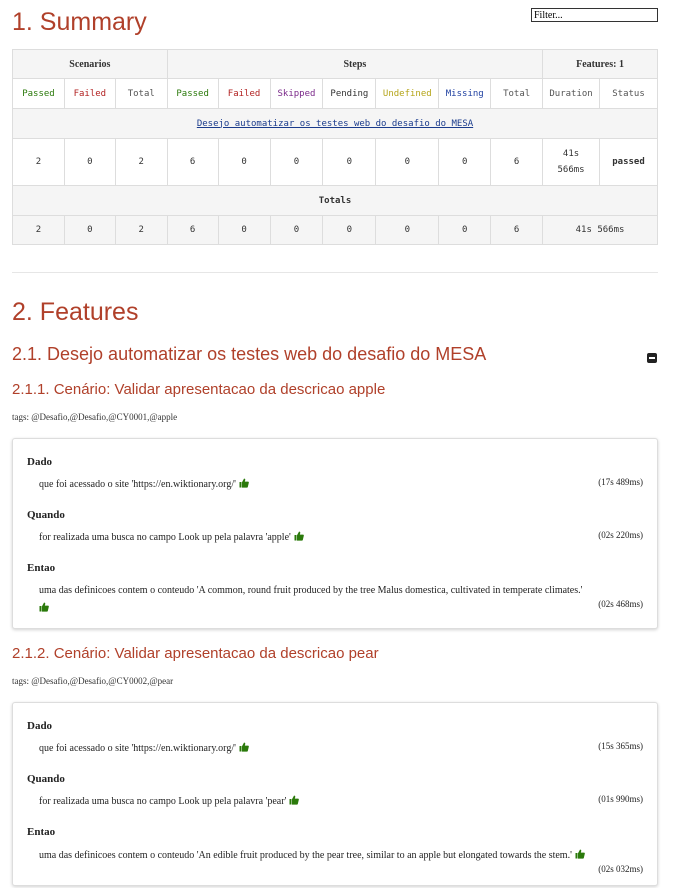 This screenshot has width=677, height=888. What do you see at coordinates (89, 93) in the screenshot?
I see `header-scenarios-failed: Failed` at bounding box center [89, 93].